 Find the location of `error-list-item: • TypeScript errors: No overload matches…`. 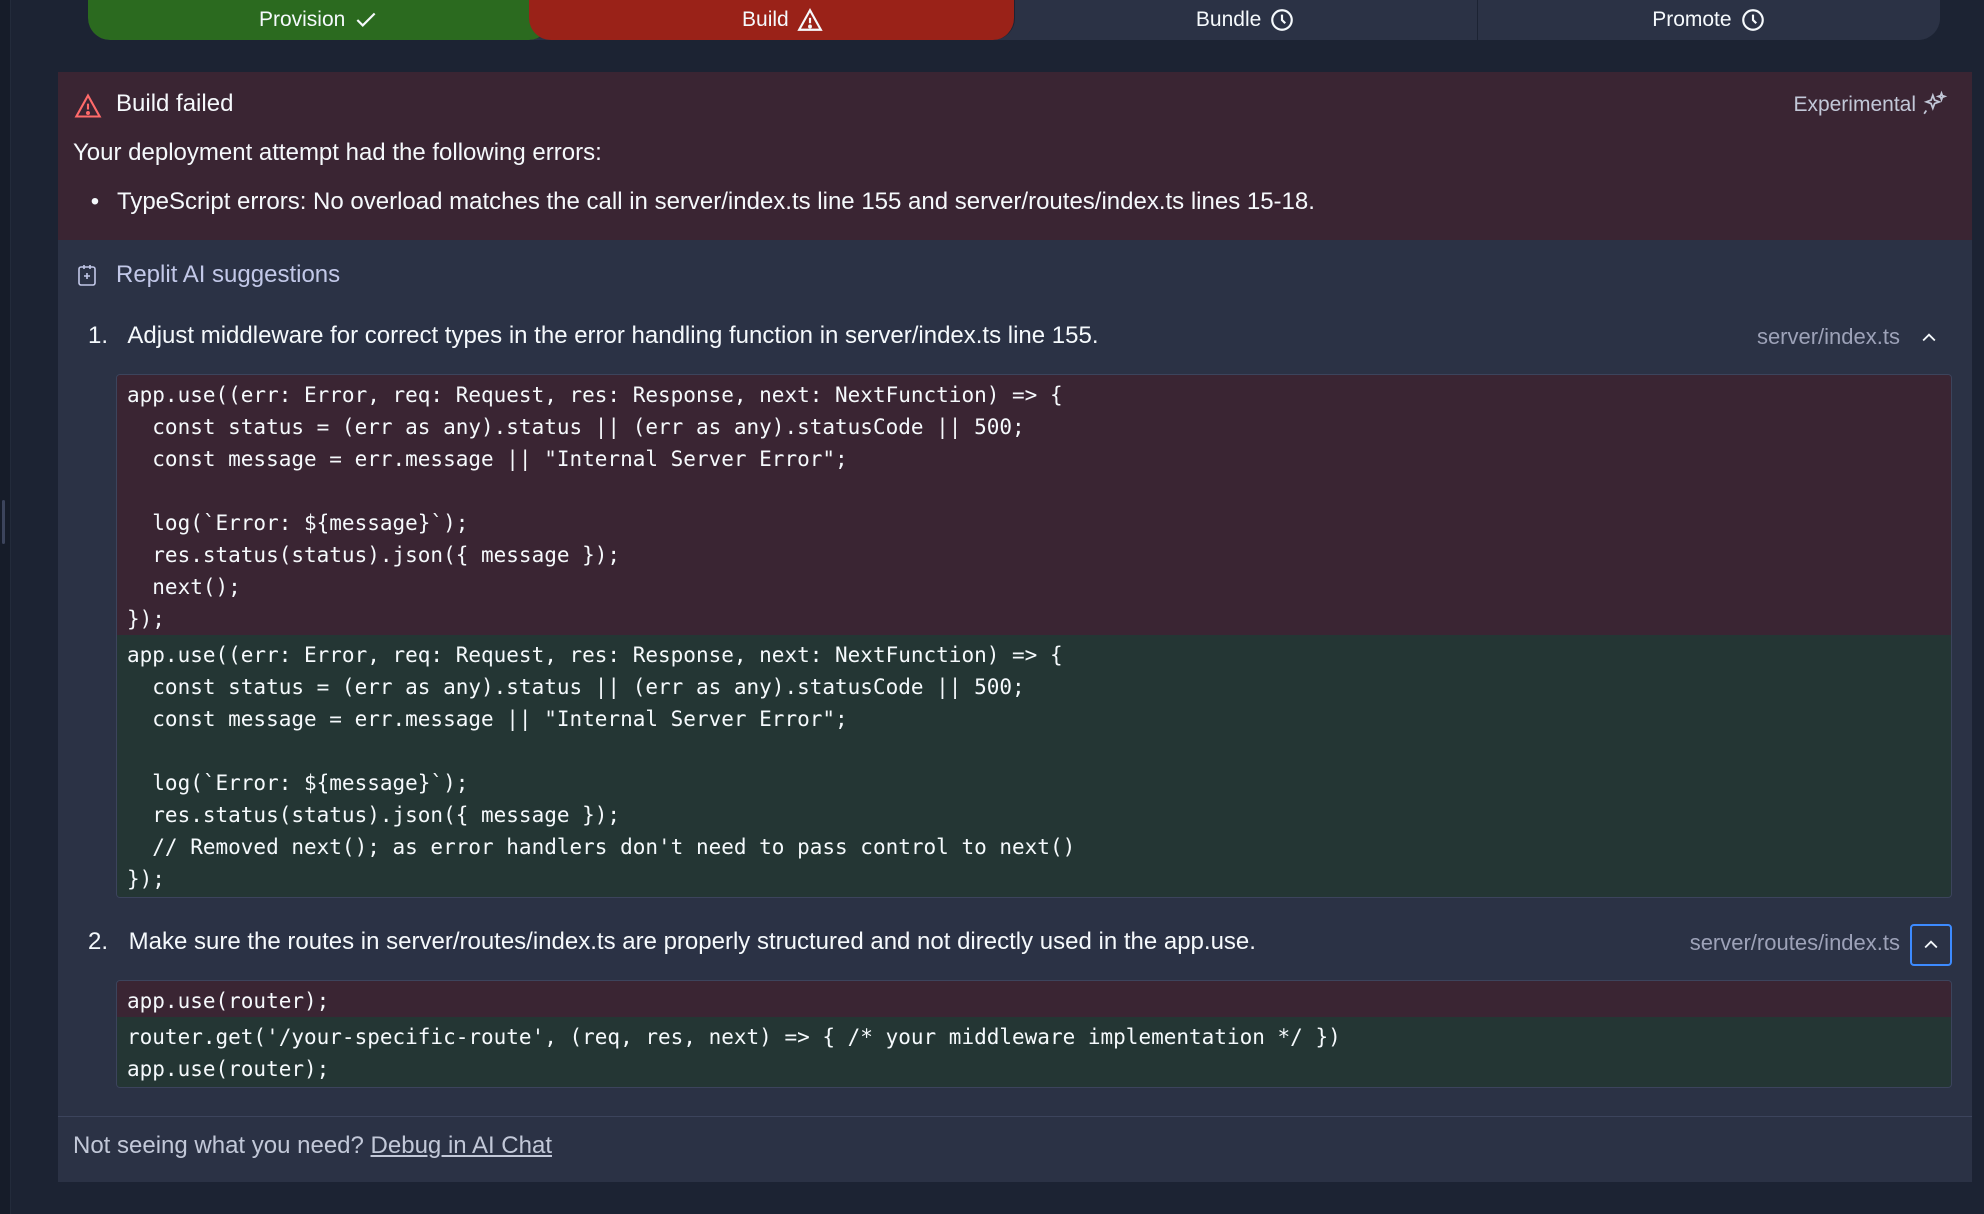

error-list-item: • TypeScript errors: No overload matches… is located at coordinates (694, 202).